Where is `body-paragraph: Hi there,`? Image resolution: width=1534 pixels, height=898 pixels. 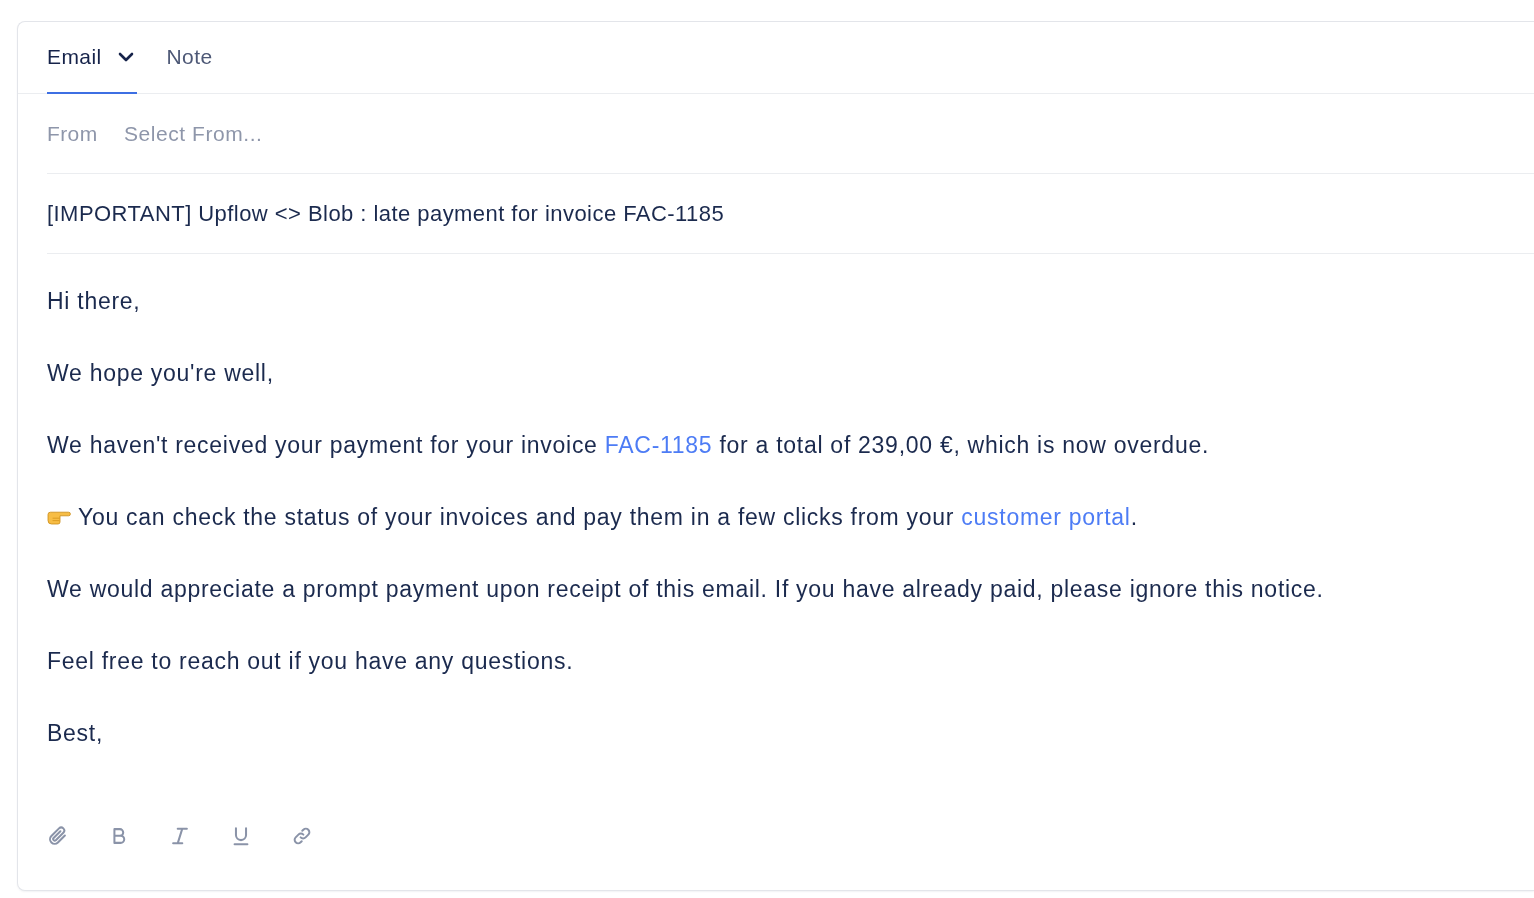 body-paragraph: Hi there, is located at coordinates (94, 301).